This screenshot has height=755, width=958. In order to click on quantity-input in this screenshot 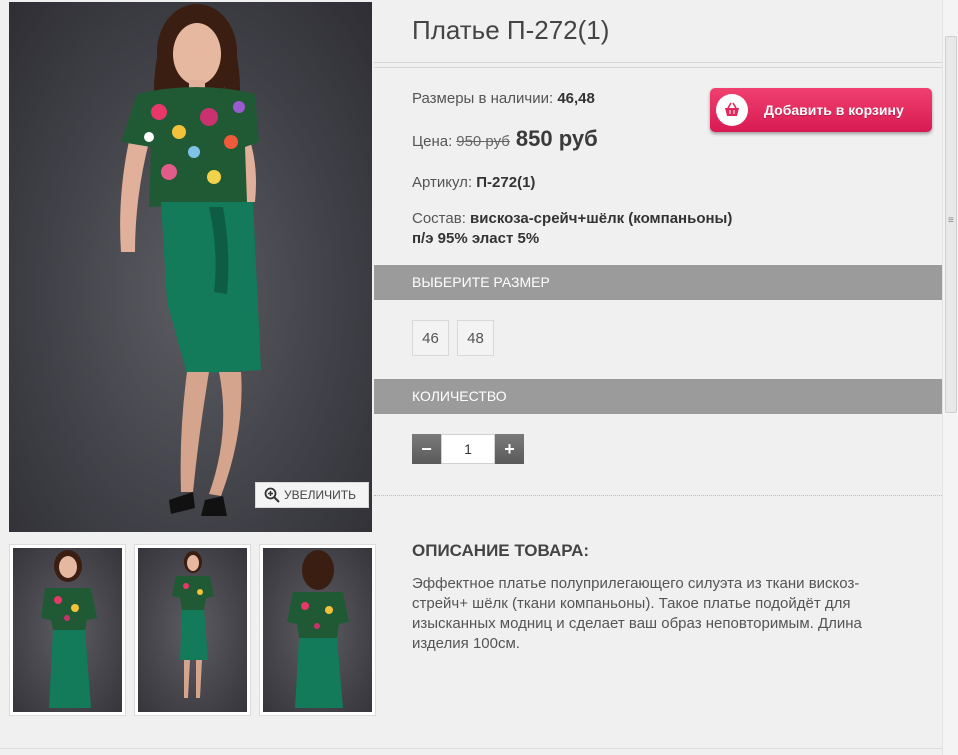, I will do `click(468, 449)`.